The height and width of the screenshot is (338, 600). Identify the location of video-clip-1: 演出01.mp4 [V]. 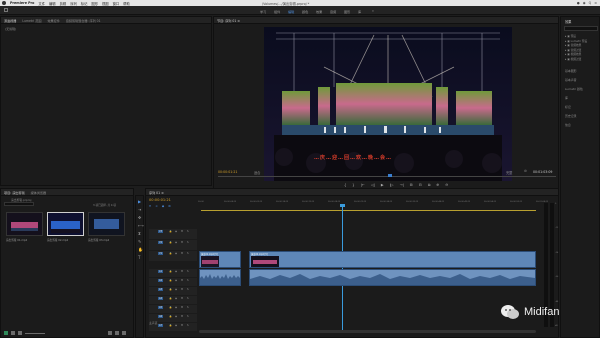
(220, 259).